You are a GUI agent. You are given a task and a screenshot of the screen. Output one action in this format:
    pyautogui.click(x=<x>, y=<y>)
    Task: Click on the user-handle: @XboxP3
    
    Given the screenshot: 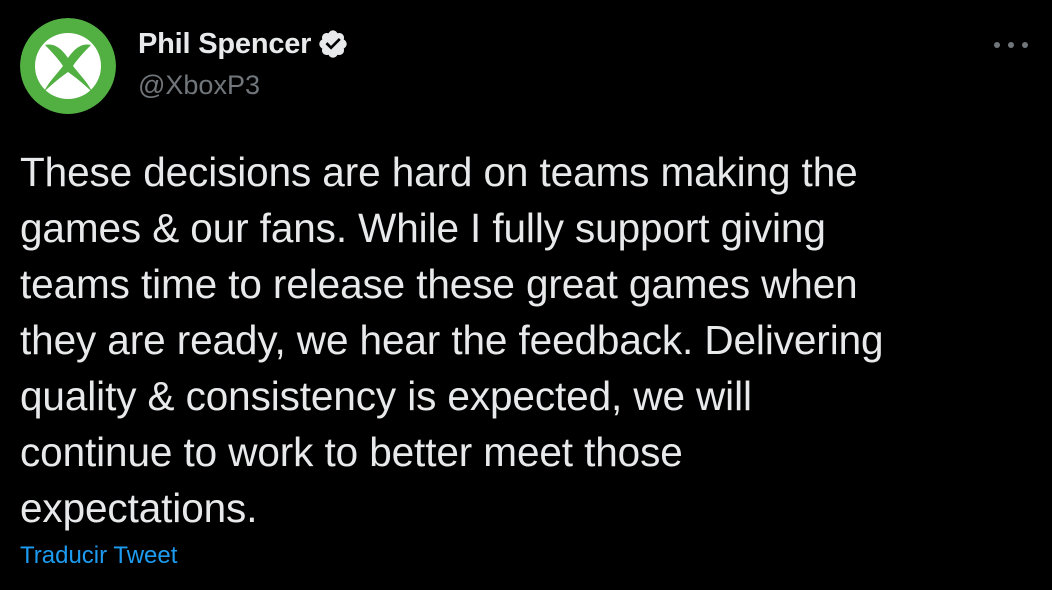 What is the action you would take?
    pyautogui.click(x=243, y=85)
    